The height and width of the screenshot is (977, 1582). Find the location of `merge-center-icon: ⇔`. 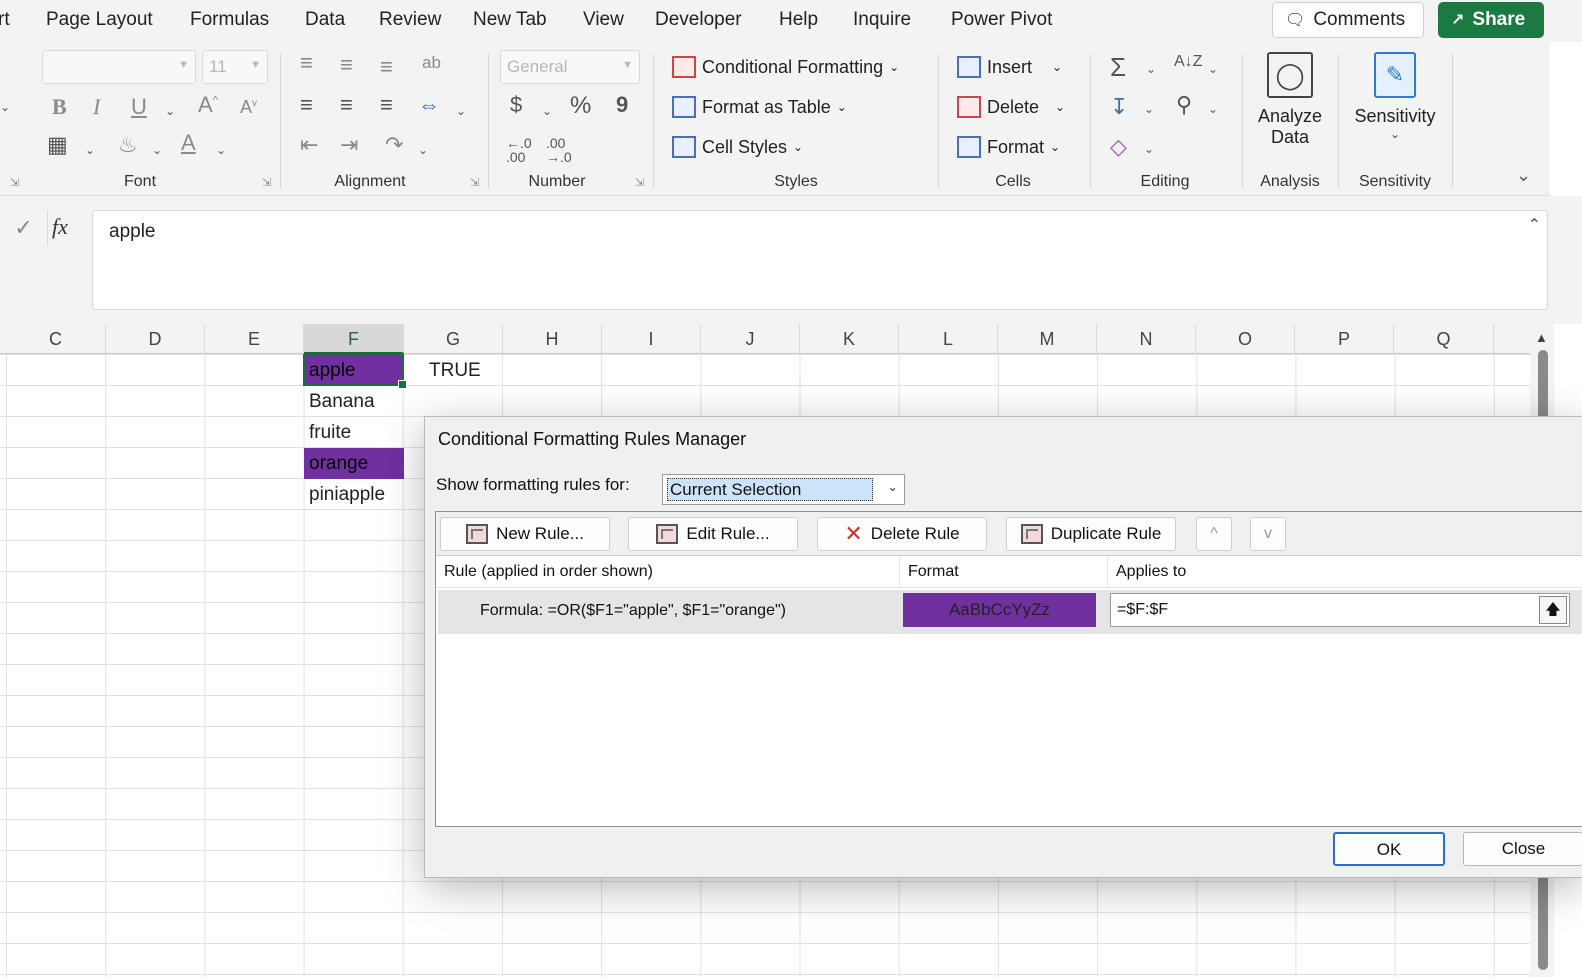

merge-center-icon: ⇔ is located at coordinates (429, 105).